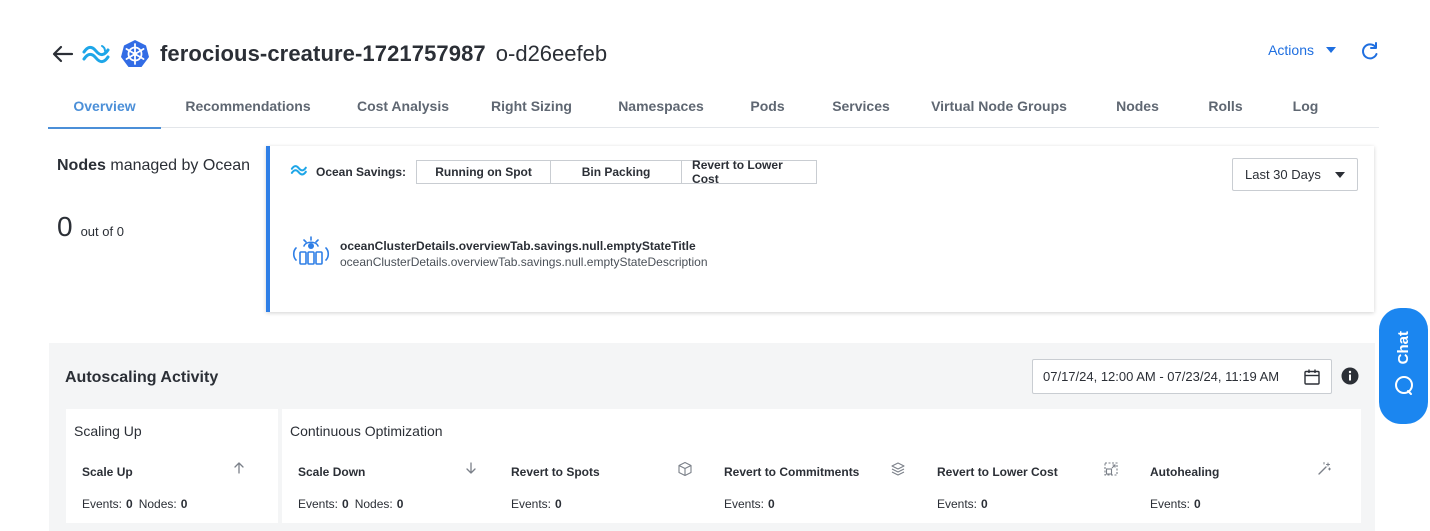 This screenshot has width=1430, height=531. I want to click on scaling-up-title: Scaling Up, so click(108, 431).